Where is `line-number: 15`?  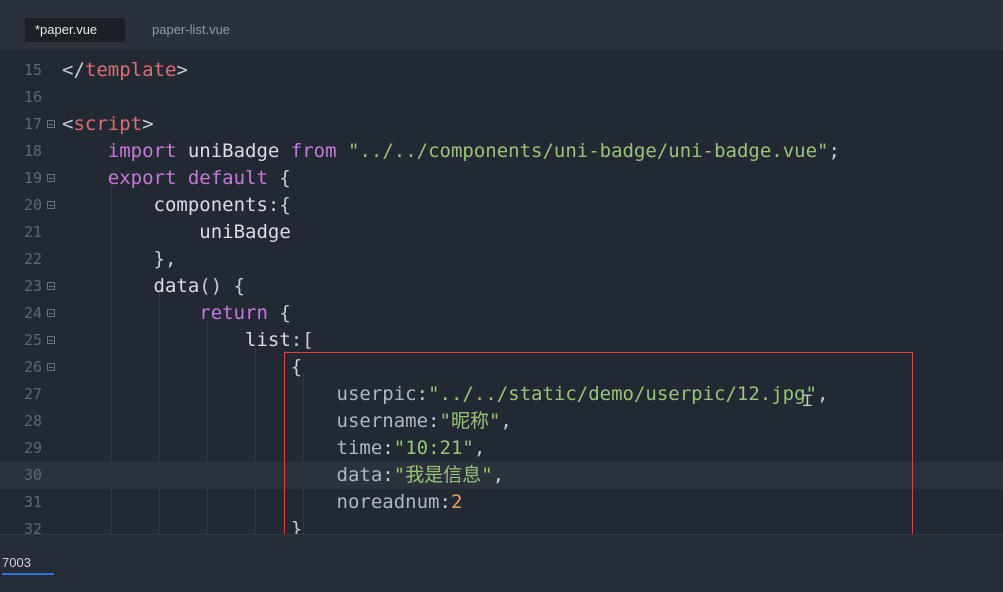 line-number: 15 is located at coordinates (32, 70).